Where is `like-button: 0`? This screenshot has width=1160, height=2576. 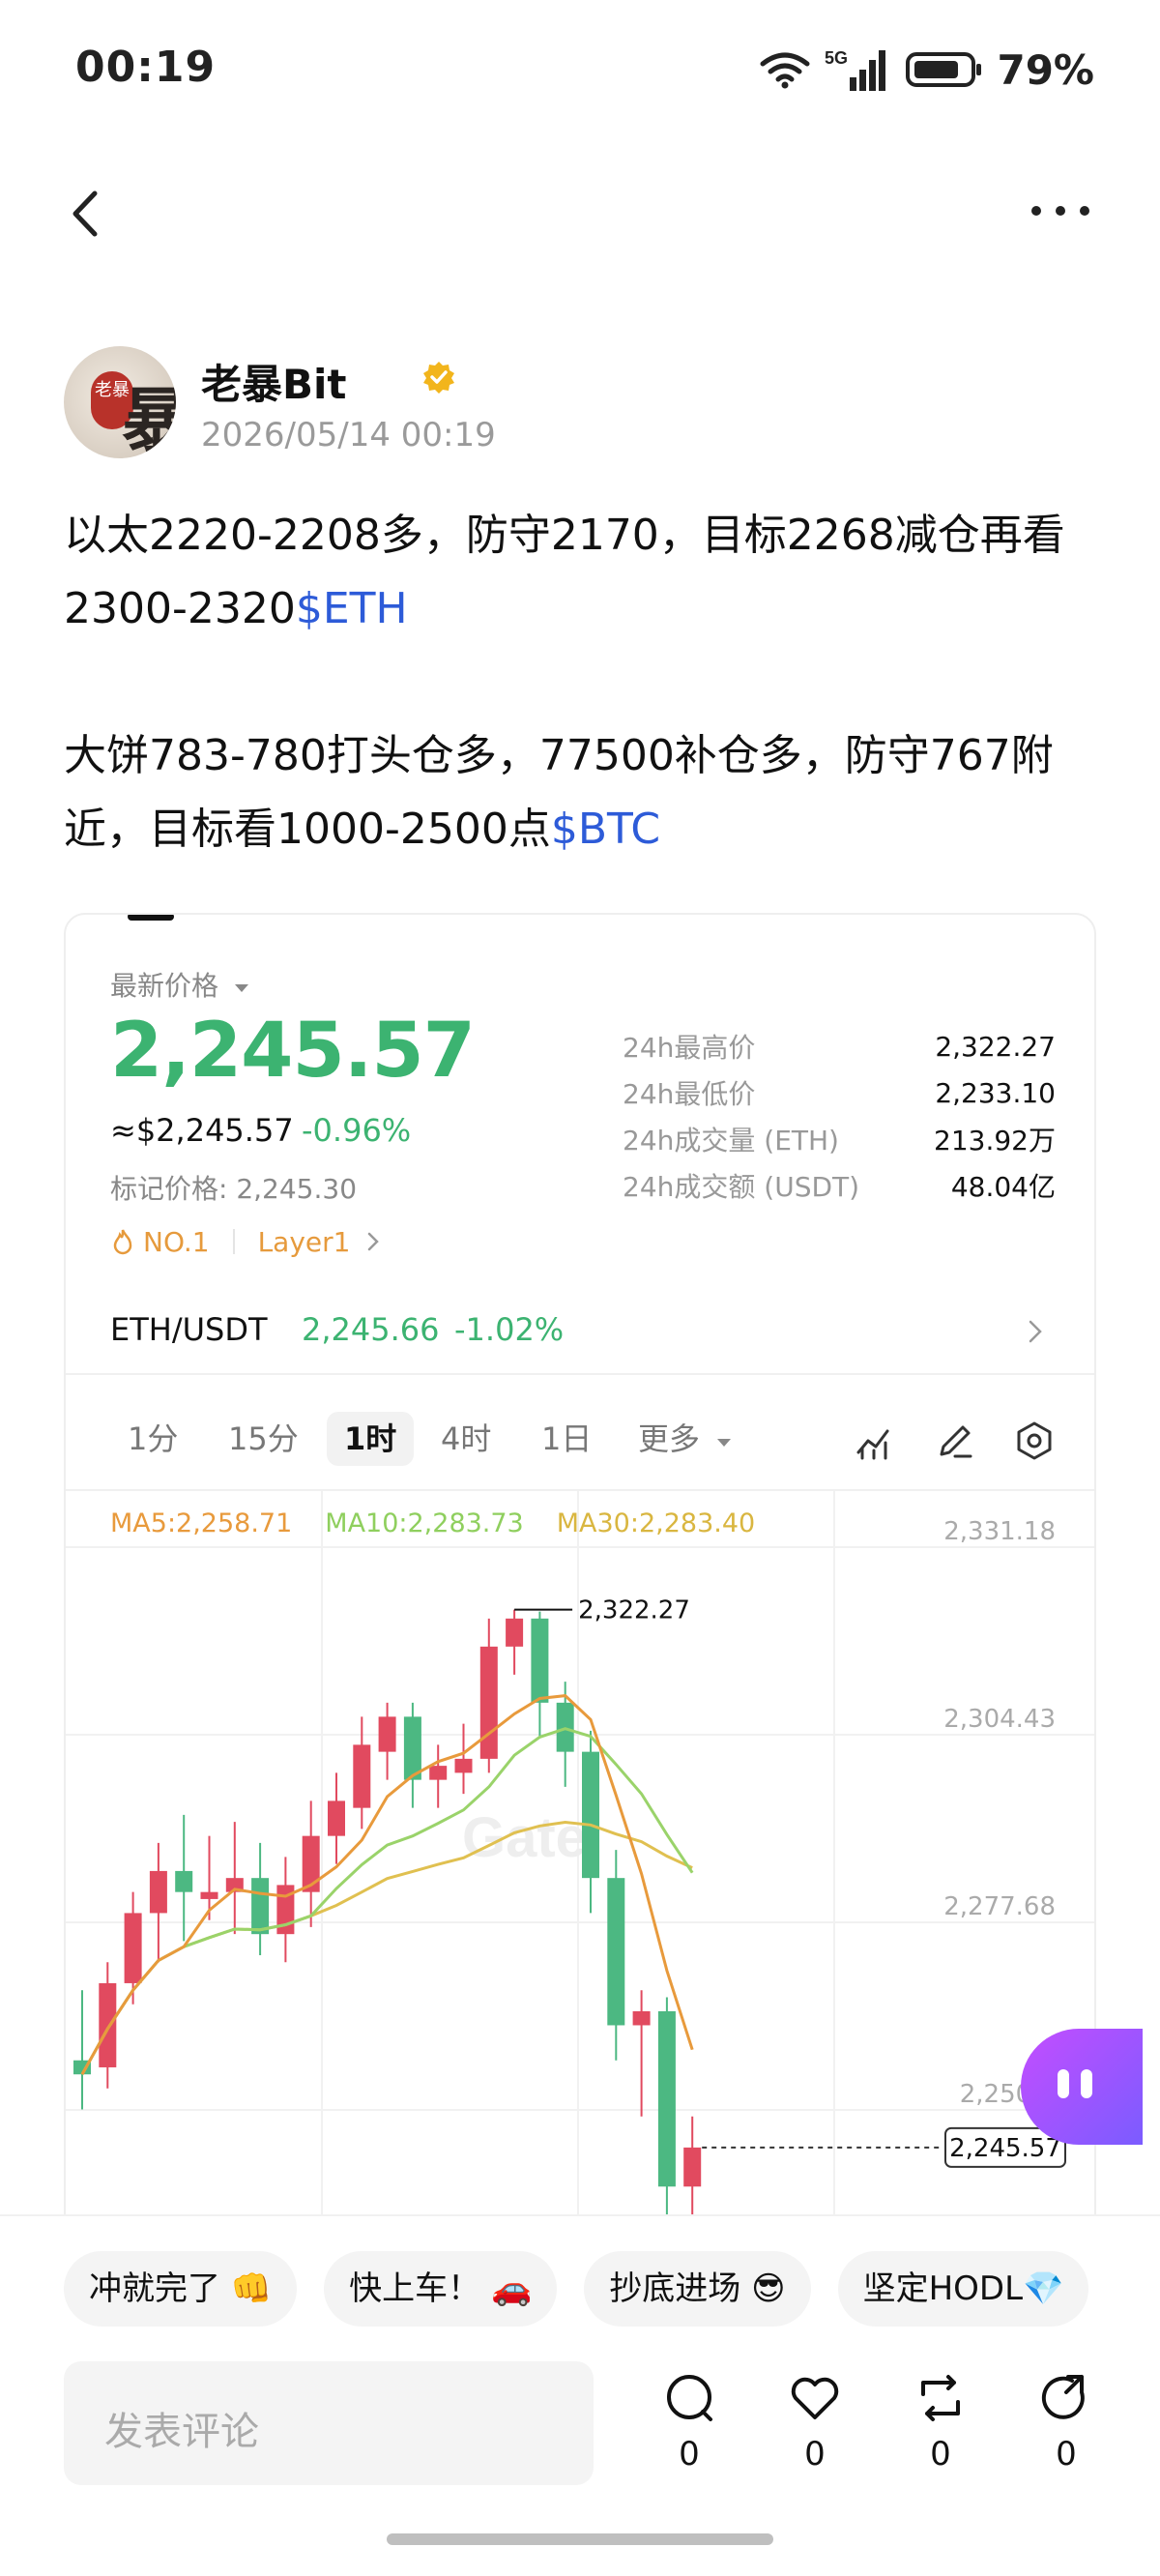 like-button: 0 is located at coordinates (814, 2421).